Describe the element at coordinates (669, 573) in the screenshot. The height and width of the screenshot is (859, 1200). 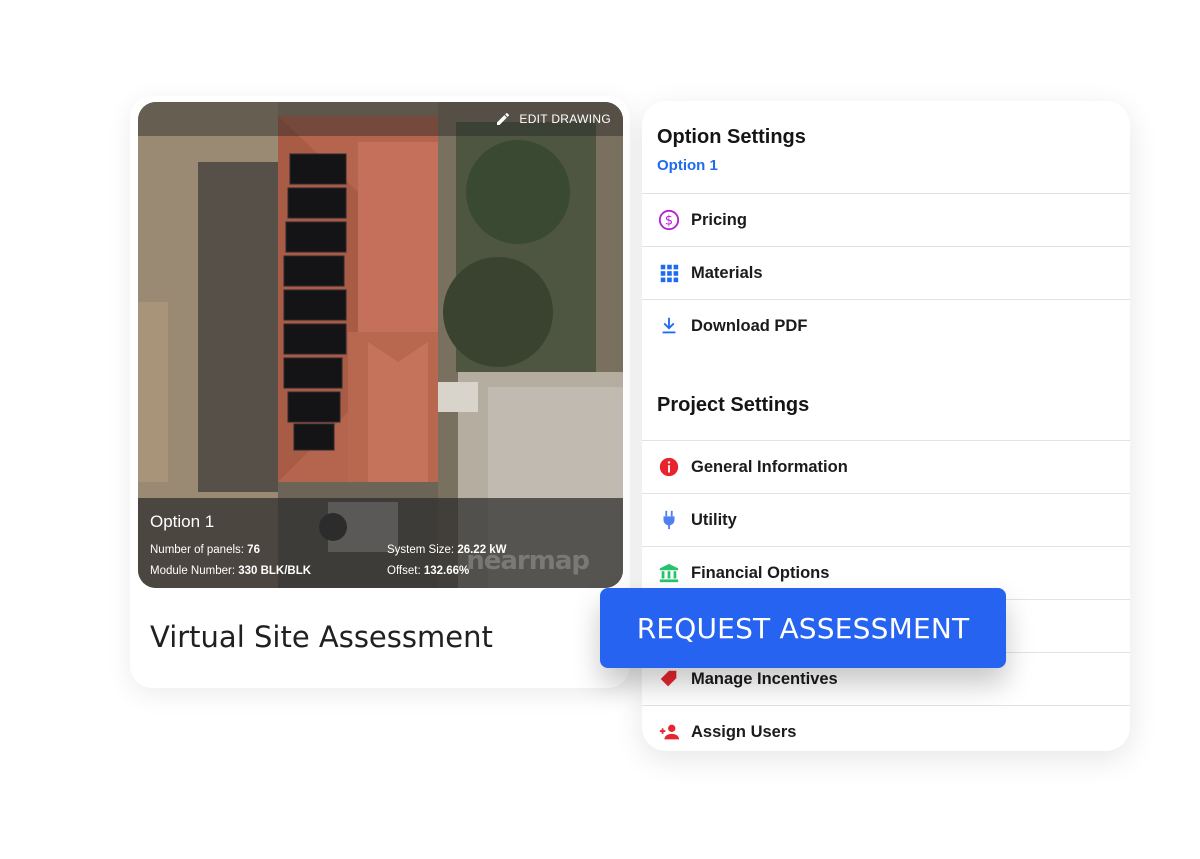
I see `bank-icon` at that location.